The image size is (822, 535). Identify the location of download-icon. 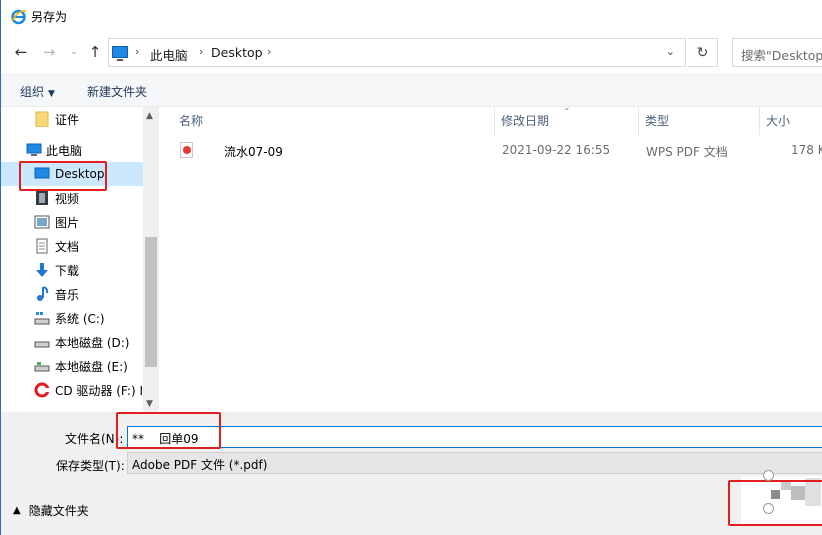
(42, 270).